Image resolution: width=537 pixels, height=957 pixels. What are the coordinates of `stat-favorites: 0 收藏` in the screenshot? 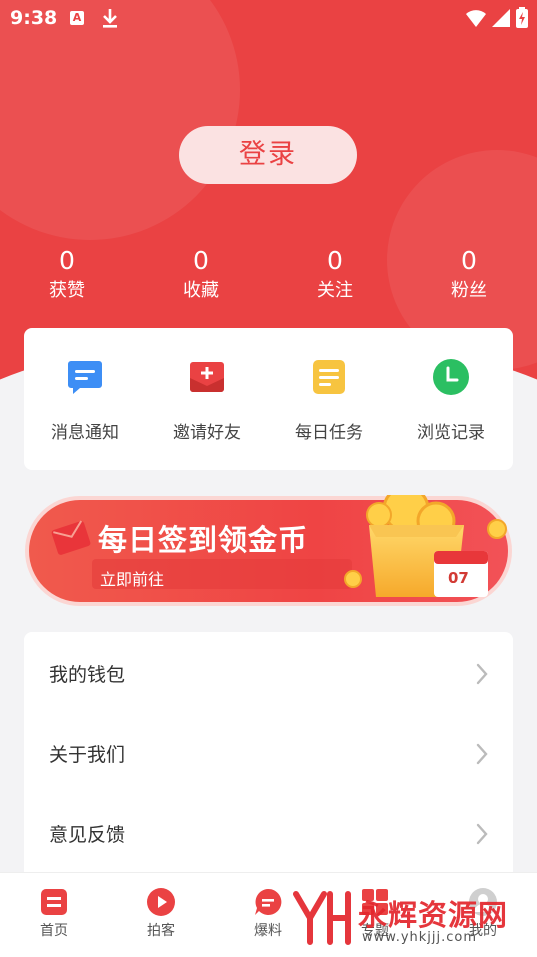 It's located at (201, 275).